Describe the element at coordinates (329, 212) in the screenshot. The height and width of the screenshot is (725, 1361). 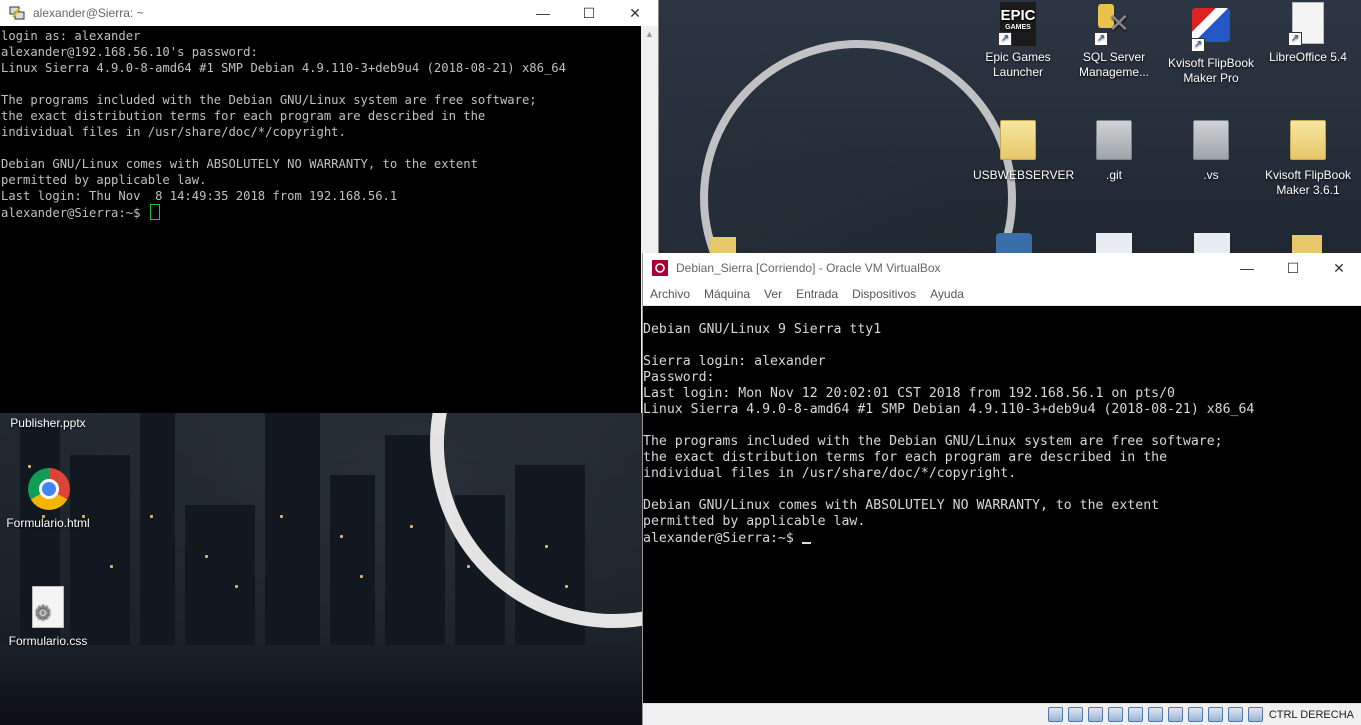
I see `terminal-prompt-line: alexander@Sierra:~$` at that location.